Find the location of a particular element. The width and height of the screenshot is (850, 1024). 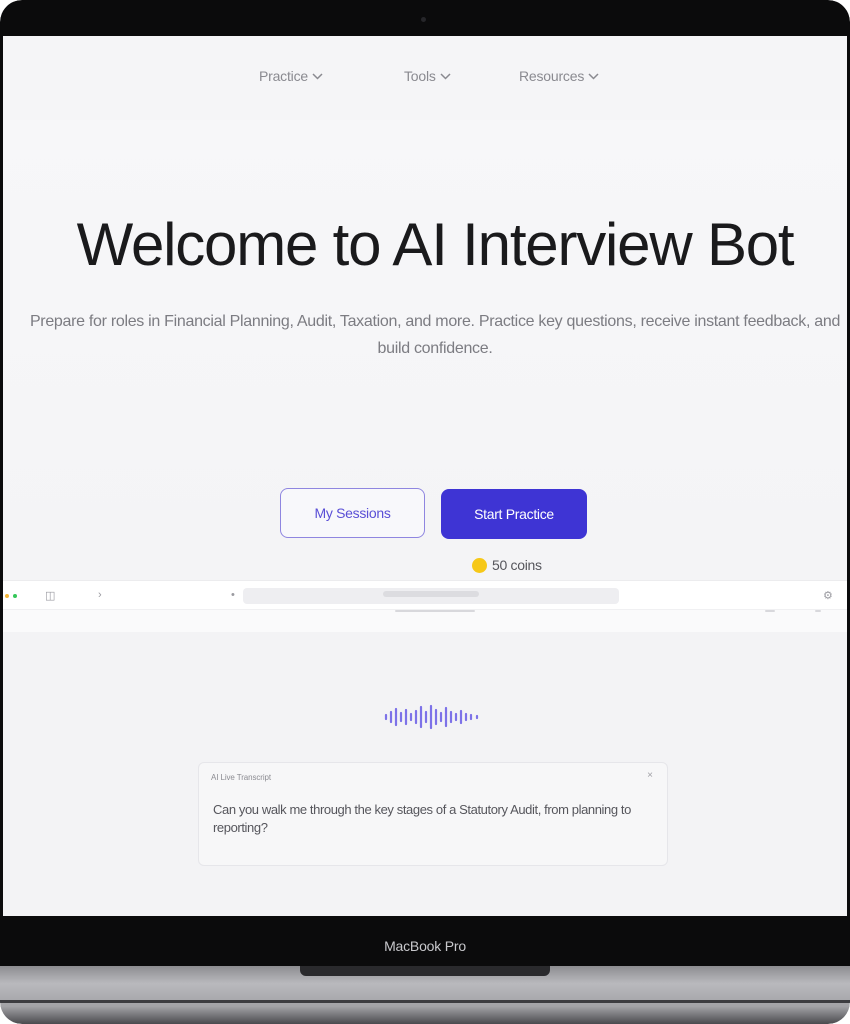

nav-item-resources: Resources is located at coordinates (559, 76).